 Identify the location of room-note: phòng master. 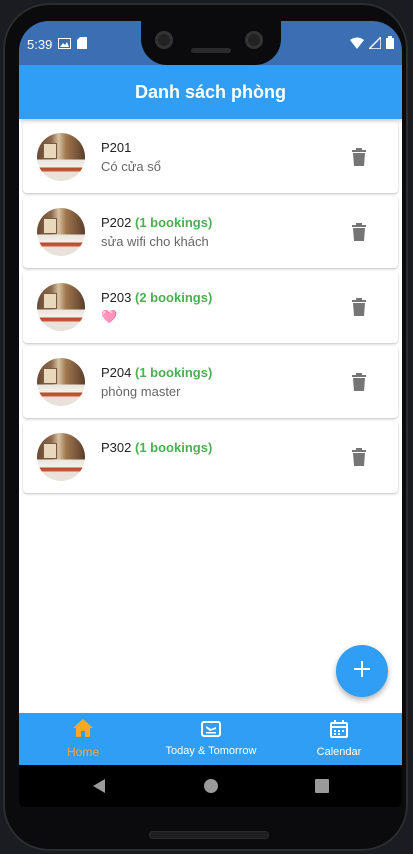
(141, 391).